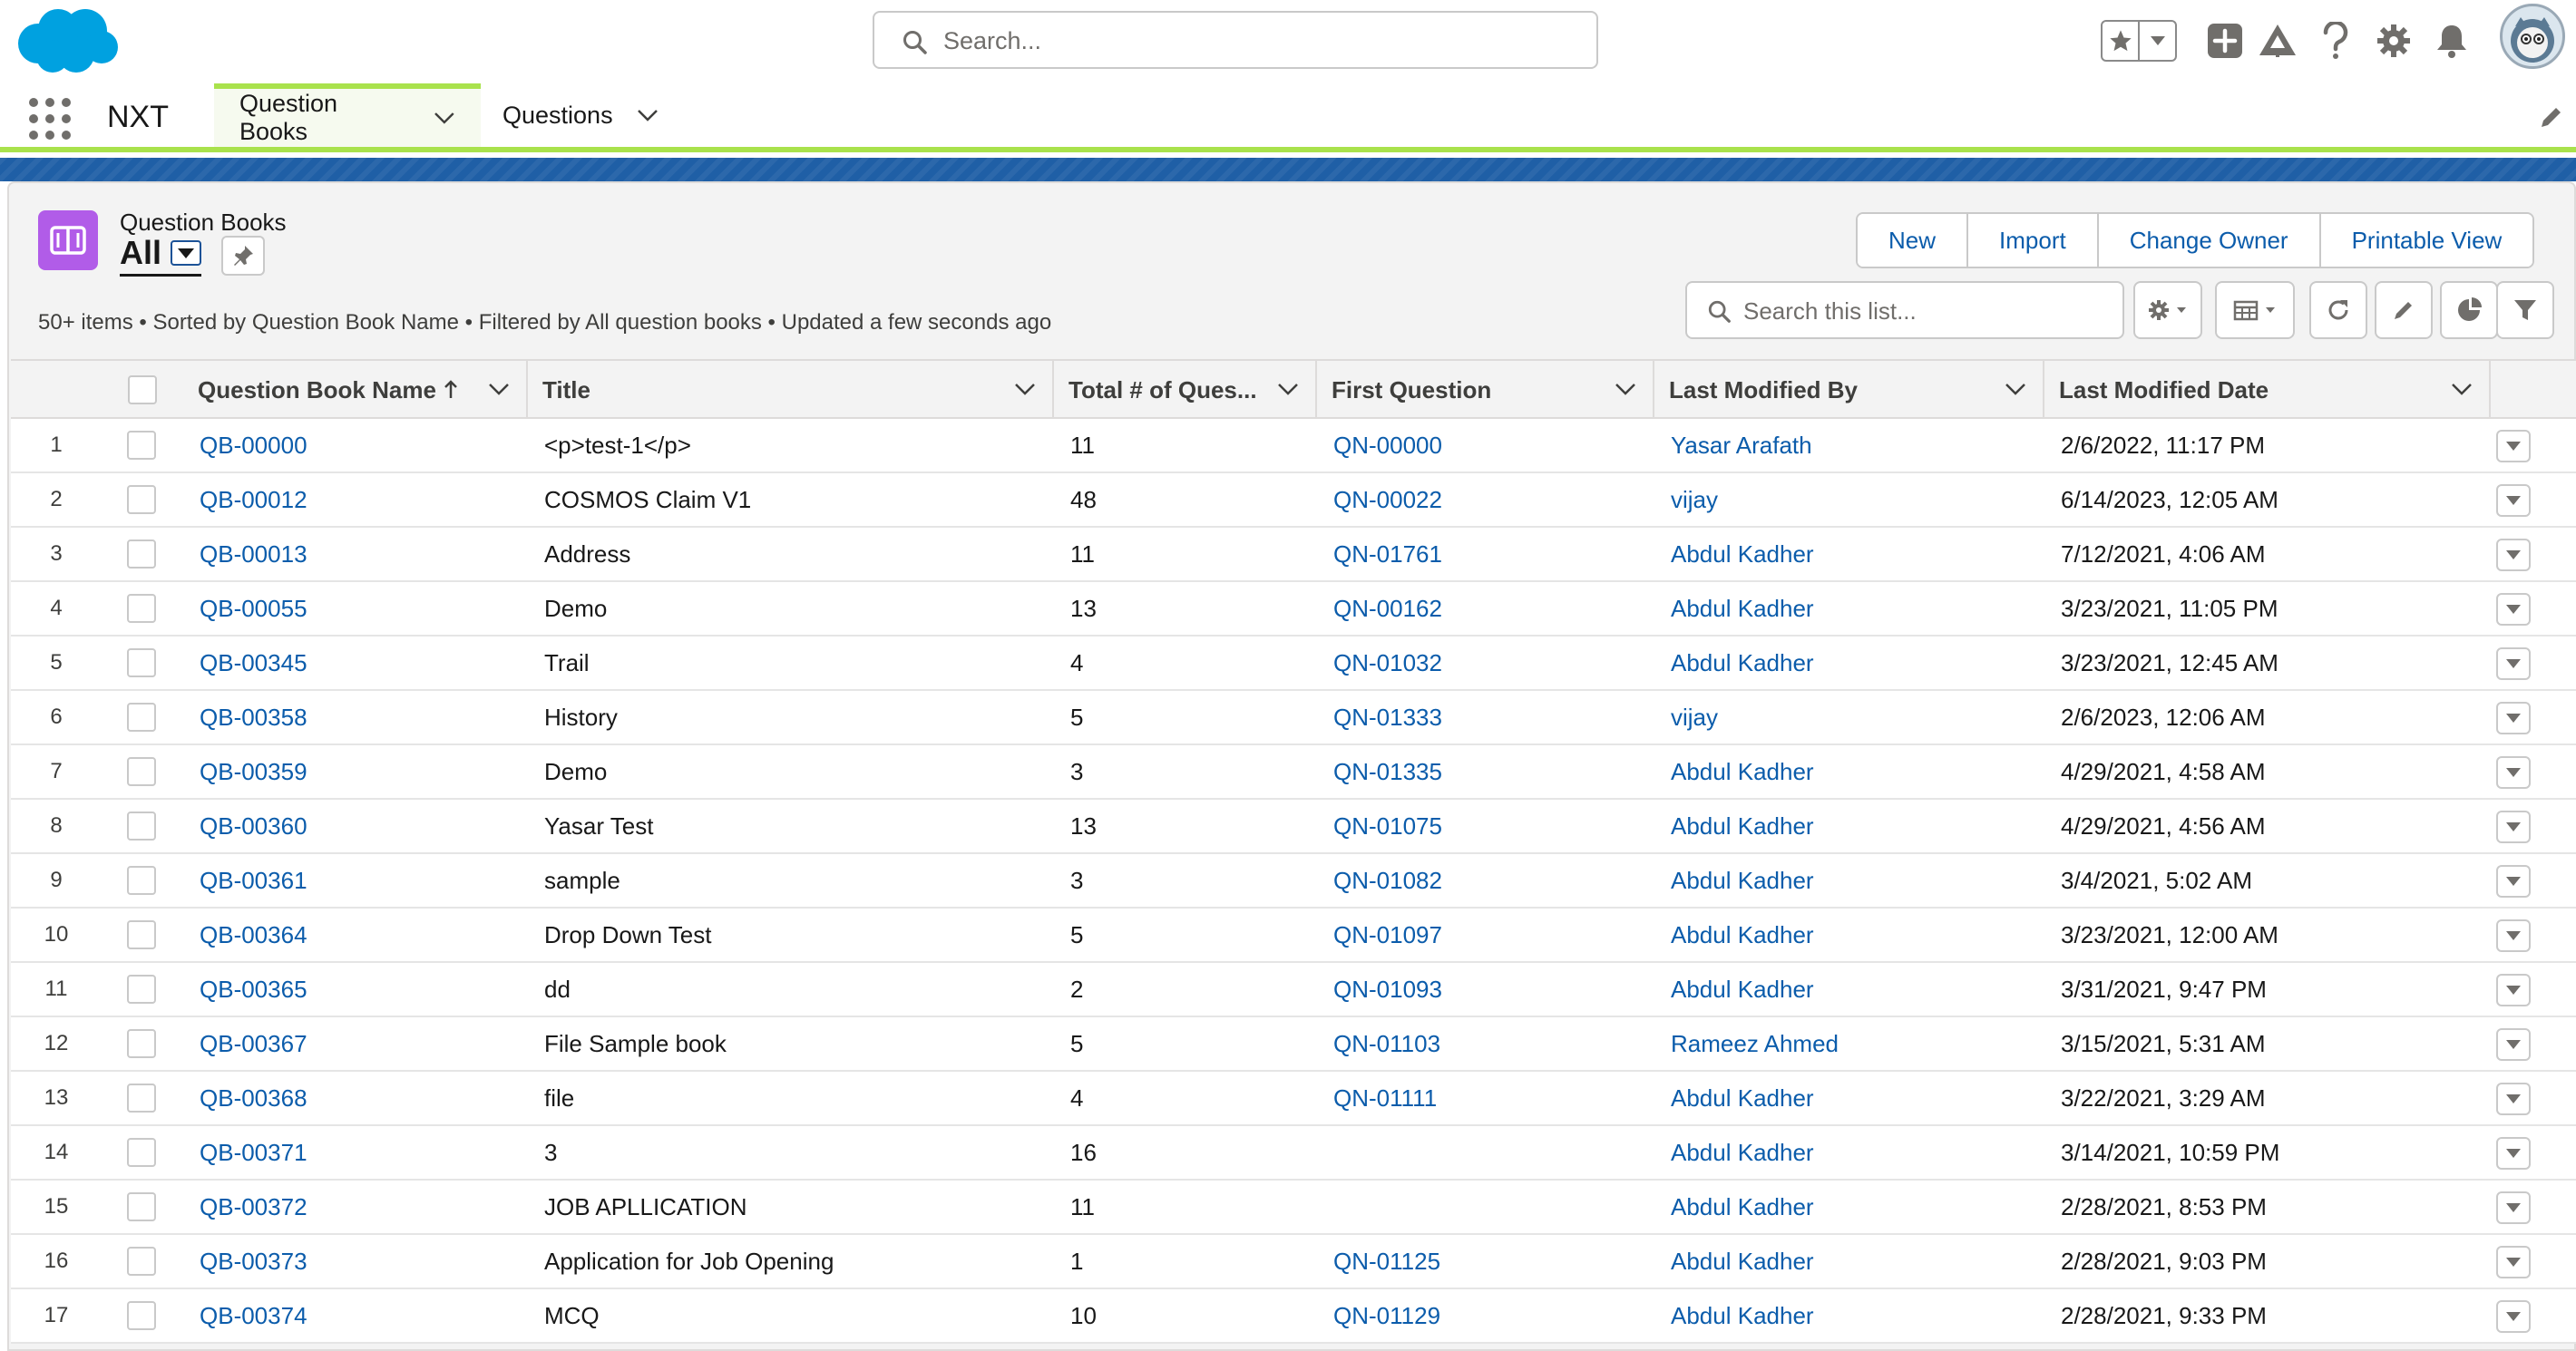  Describe the element at coordinates (50, 119) in the screenshot. I see `app-launcher-icon` at that location.